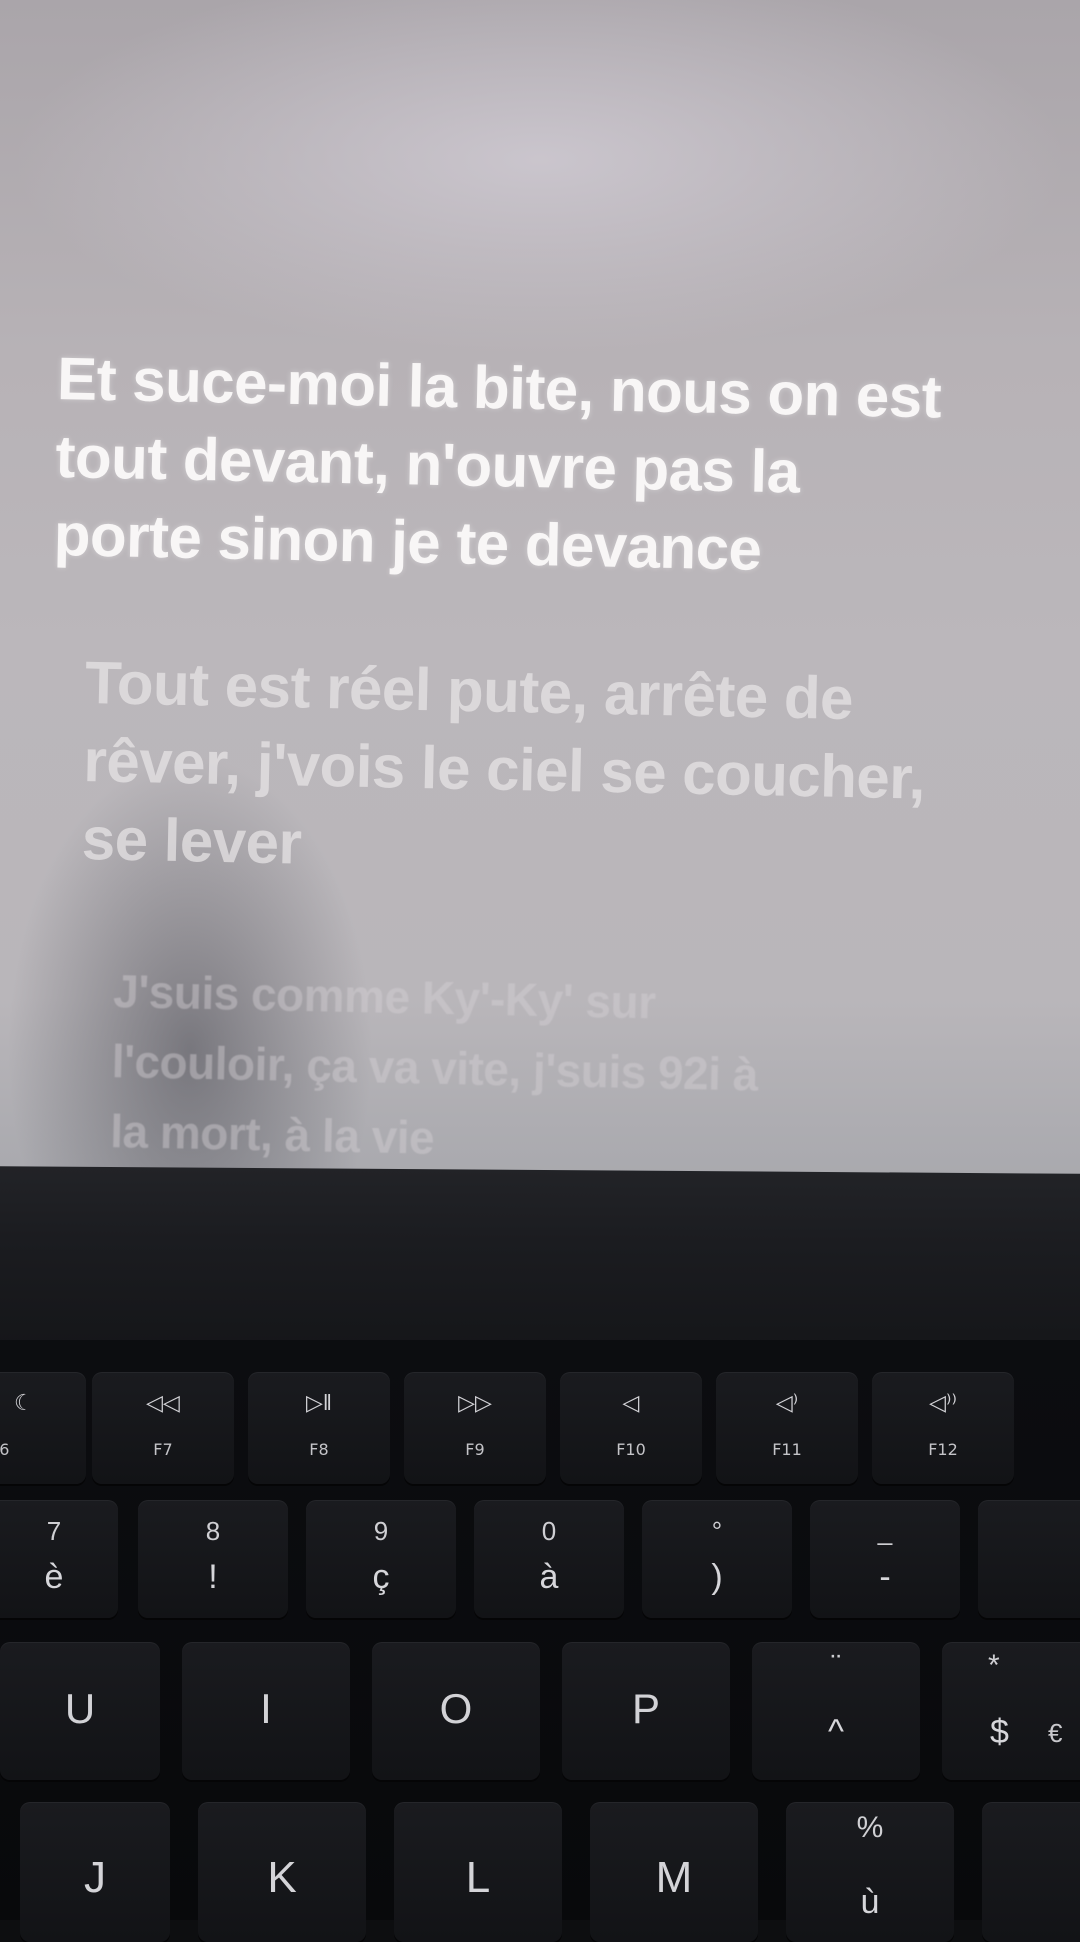 The width and height of the screenshot is (1080, 1942). What do you see at coordinates (1029, 1559) in the screenshot?
I see `key-equals` at bounding box center [1029, 1559].